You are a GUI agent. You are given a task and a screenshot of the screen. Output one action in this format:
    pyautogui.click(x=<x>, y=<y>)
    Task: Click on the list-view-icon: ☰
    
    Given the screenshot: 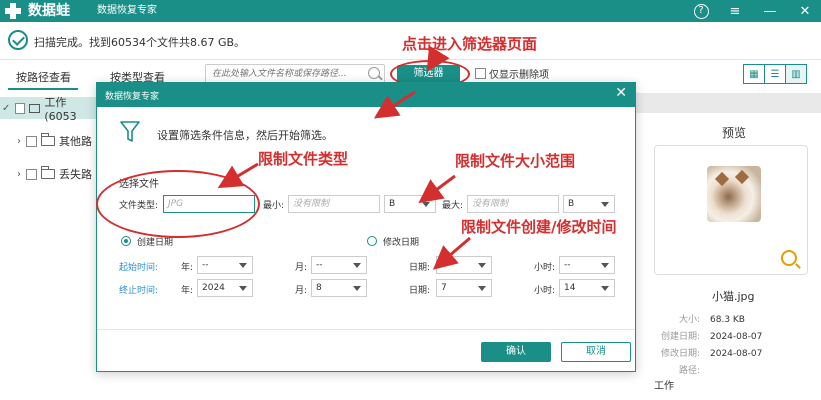 What is the action you would take?
    pyautogui.click(x=775, y=74)
    